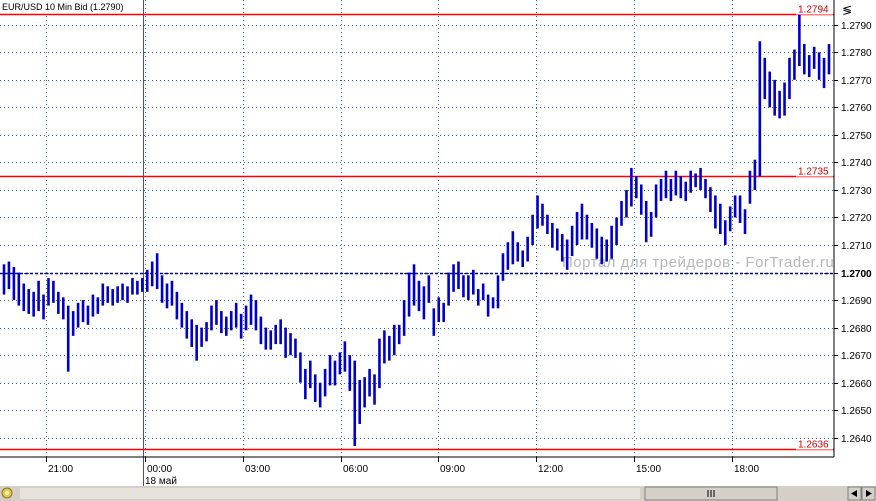 This screenshot has height=501, width=876. I want to click on status-indicator-icon, so click(7, 493).